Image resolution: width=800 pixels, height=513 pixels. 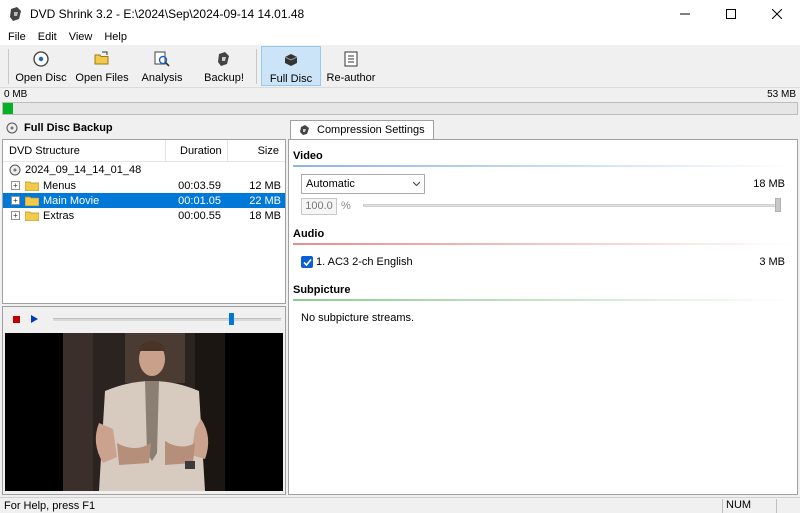 I want to click on analysis-button: Analysis, so click(x=162, y=66).